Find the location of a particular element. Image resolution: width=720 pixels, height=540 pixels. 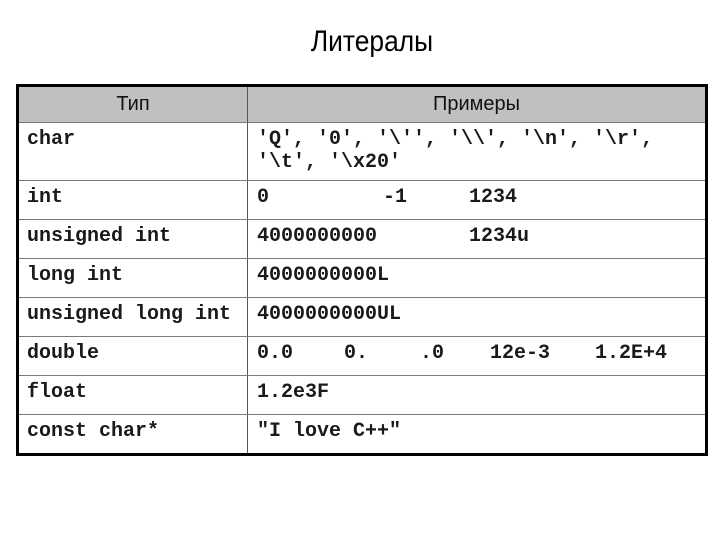

table-header-row: Тип Примеры is located at coordinates (362, 105).